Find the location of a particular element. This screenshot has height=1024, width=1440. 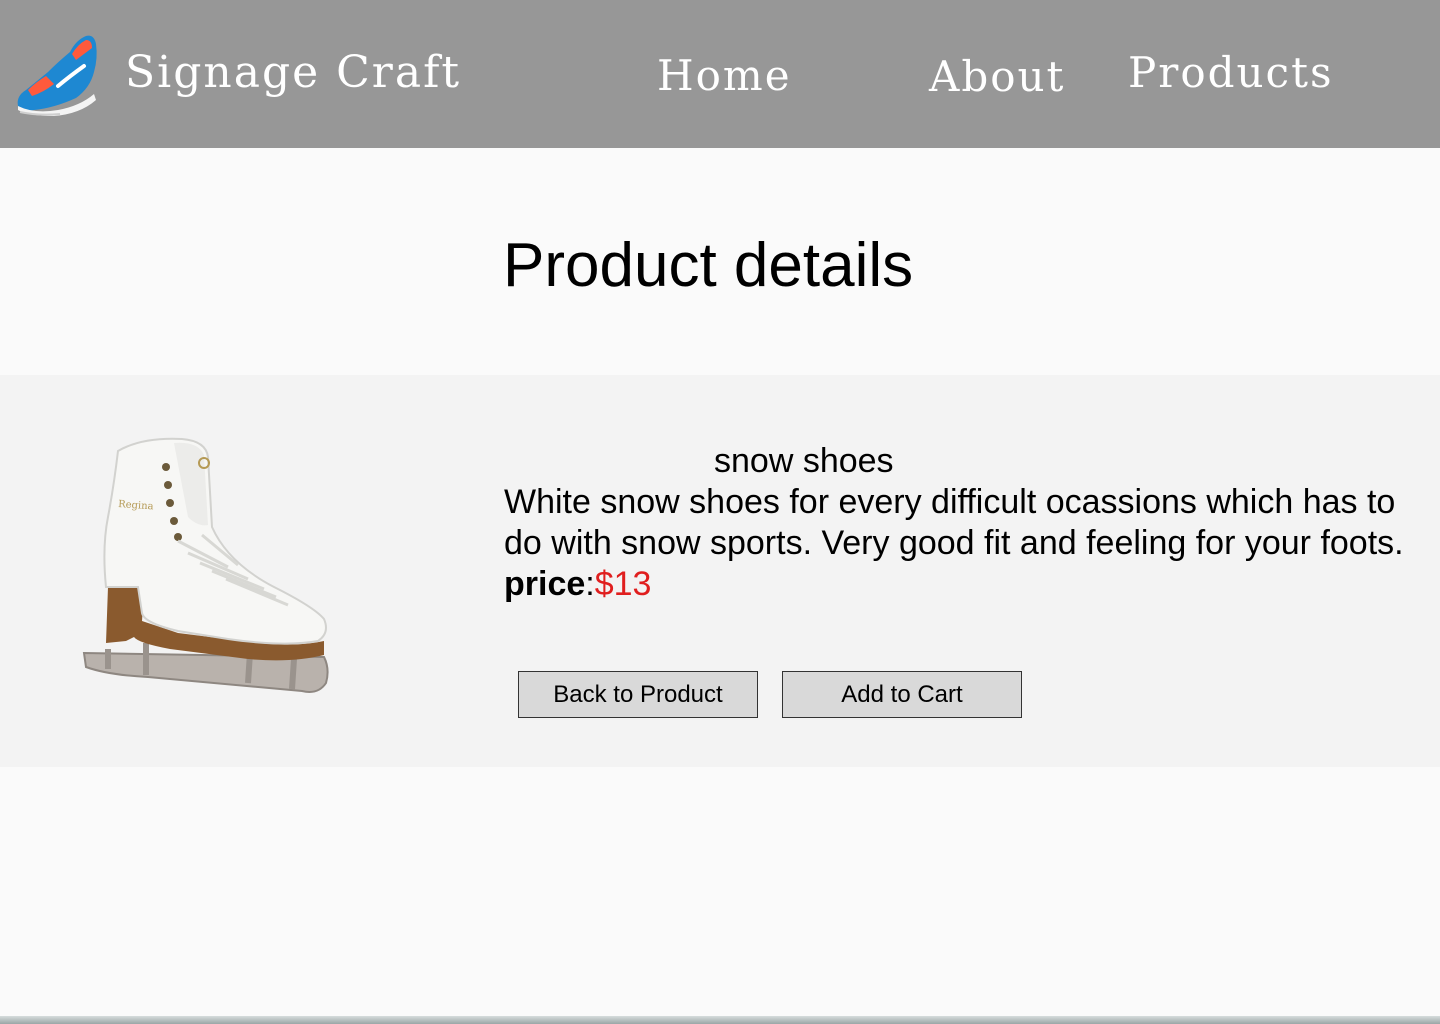

product-name: snow shoes is located at coordinates (804, 461).